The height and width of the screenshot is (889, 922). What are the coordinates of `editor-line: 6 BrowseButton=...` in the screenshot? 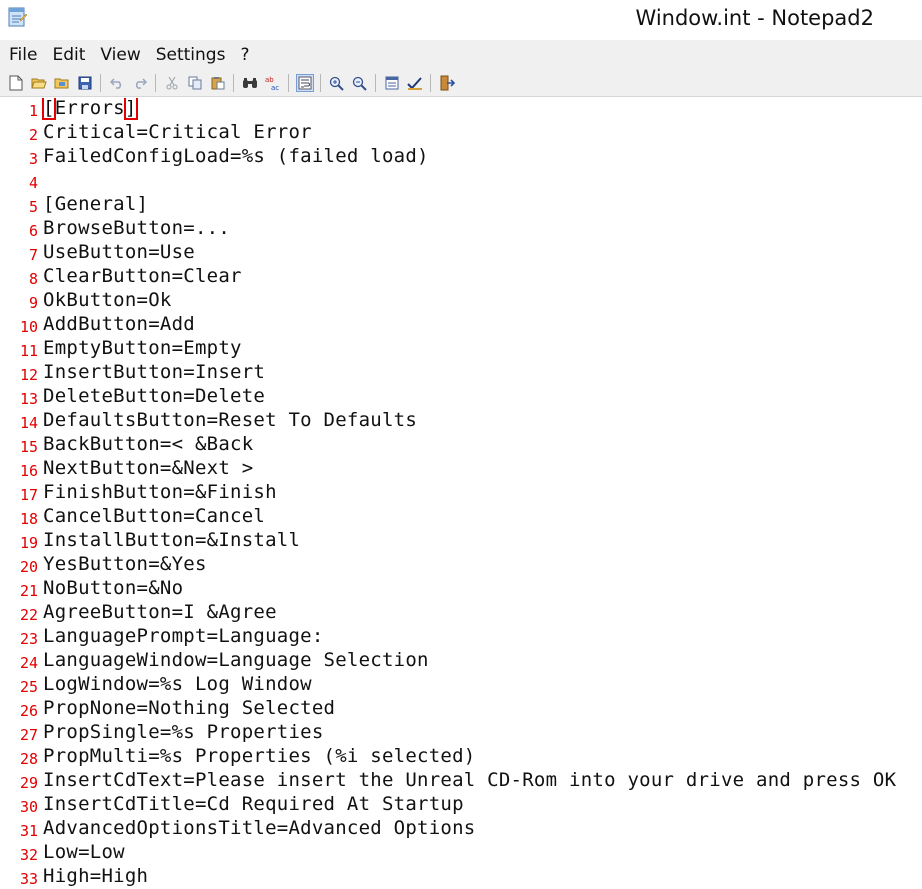 It's located at (461, 229).